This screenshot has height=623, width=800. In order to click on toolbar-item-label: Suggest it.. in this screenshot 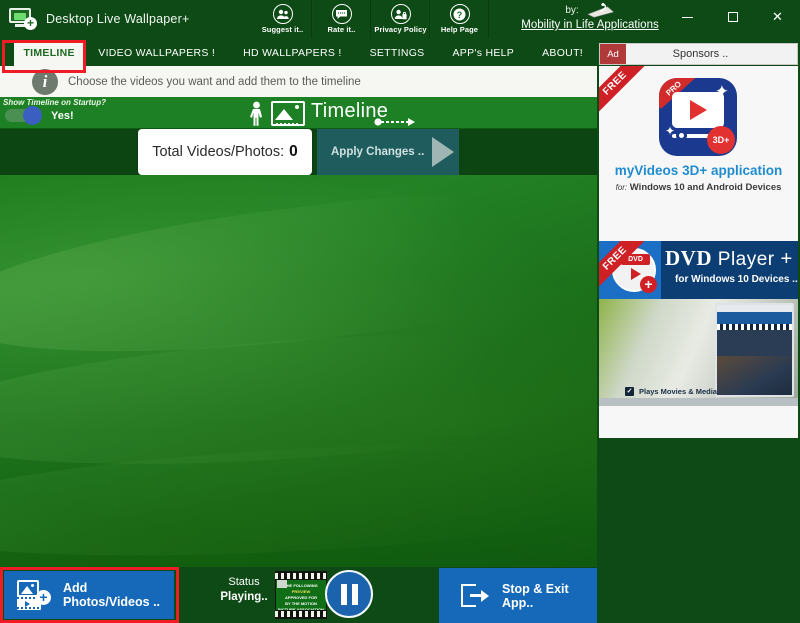, I will do `click(282, 29)`.